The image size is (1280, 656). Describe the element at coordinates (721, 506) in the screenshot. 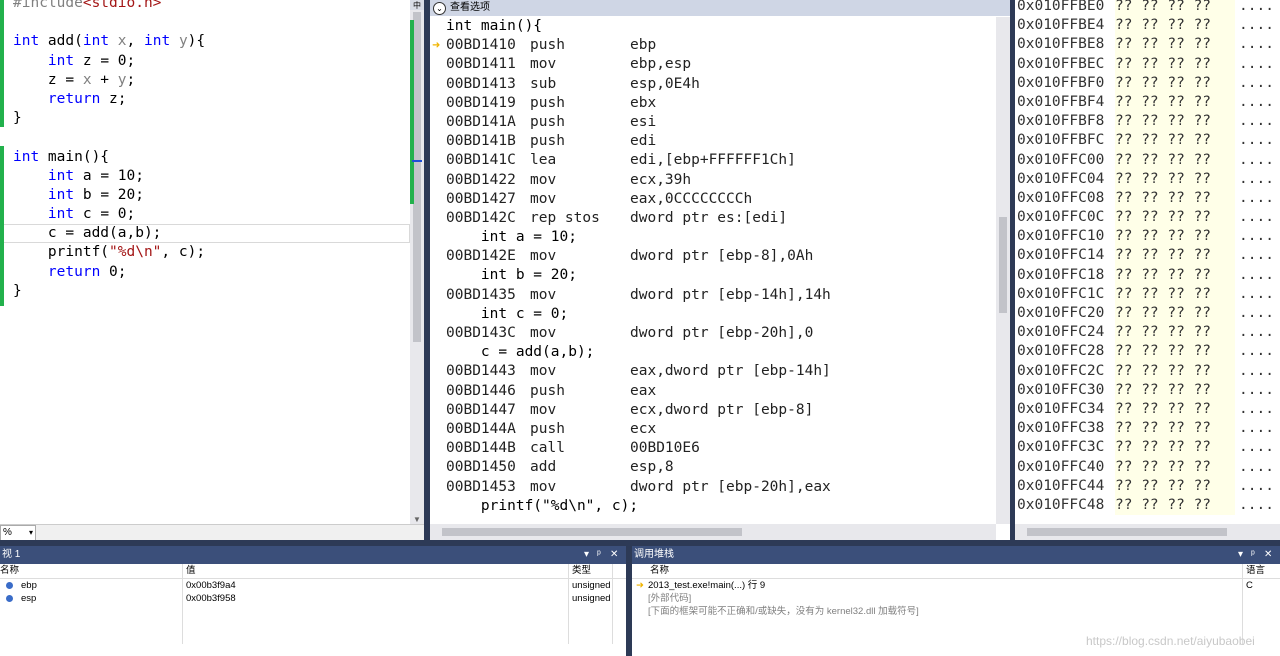

I see `source-annotation-line: printf("%d\n", c);` at that location.